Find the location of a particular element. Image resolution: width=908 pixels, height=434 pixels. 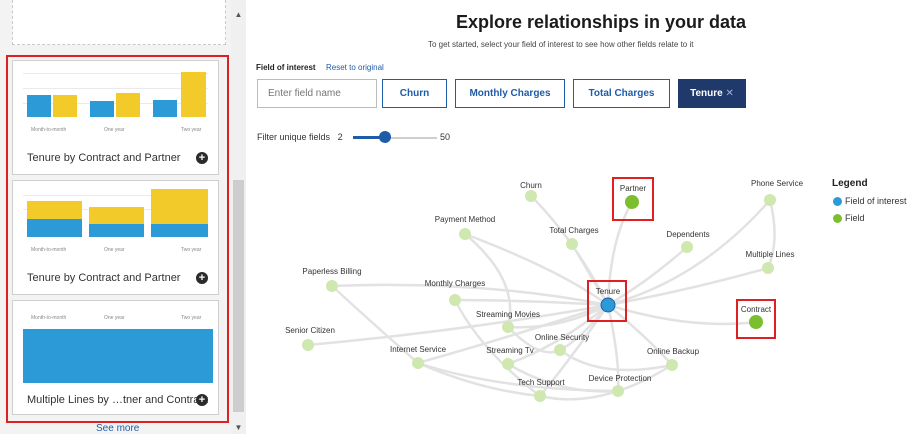

node-total-charges is located at coordinates (572, 244).